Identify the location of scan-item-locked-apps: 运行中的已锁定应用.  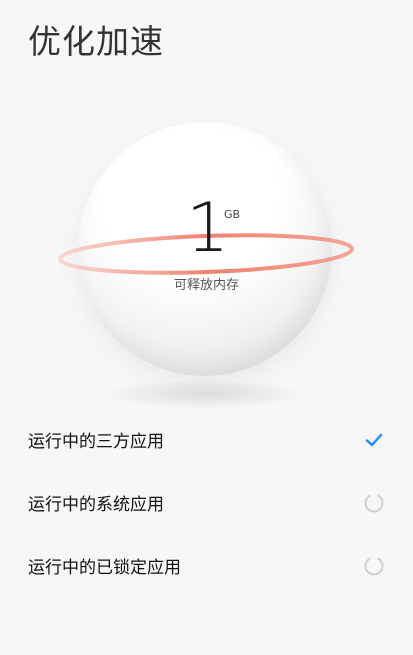
(206, 565).